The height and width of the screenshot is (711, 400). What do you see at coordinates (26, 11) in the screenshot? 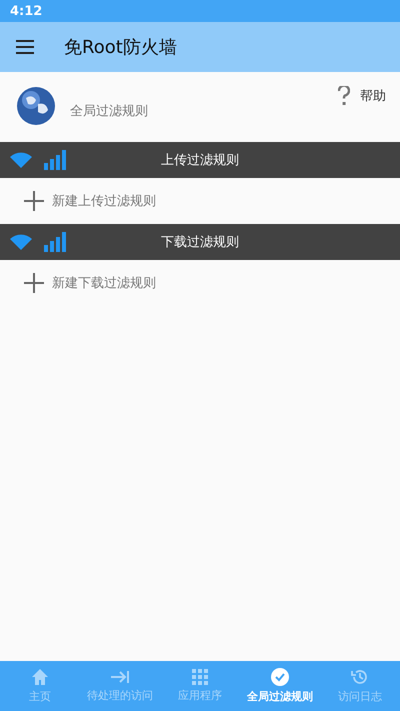
I see `status-time: 4:12` at bounding box center [26, 11].